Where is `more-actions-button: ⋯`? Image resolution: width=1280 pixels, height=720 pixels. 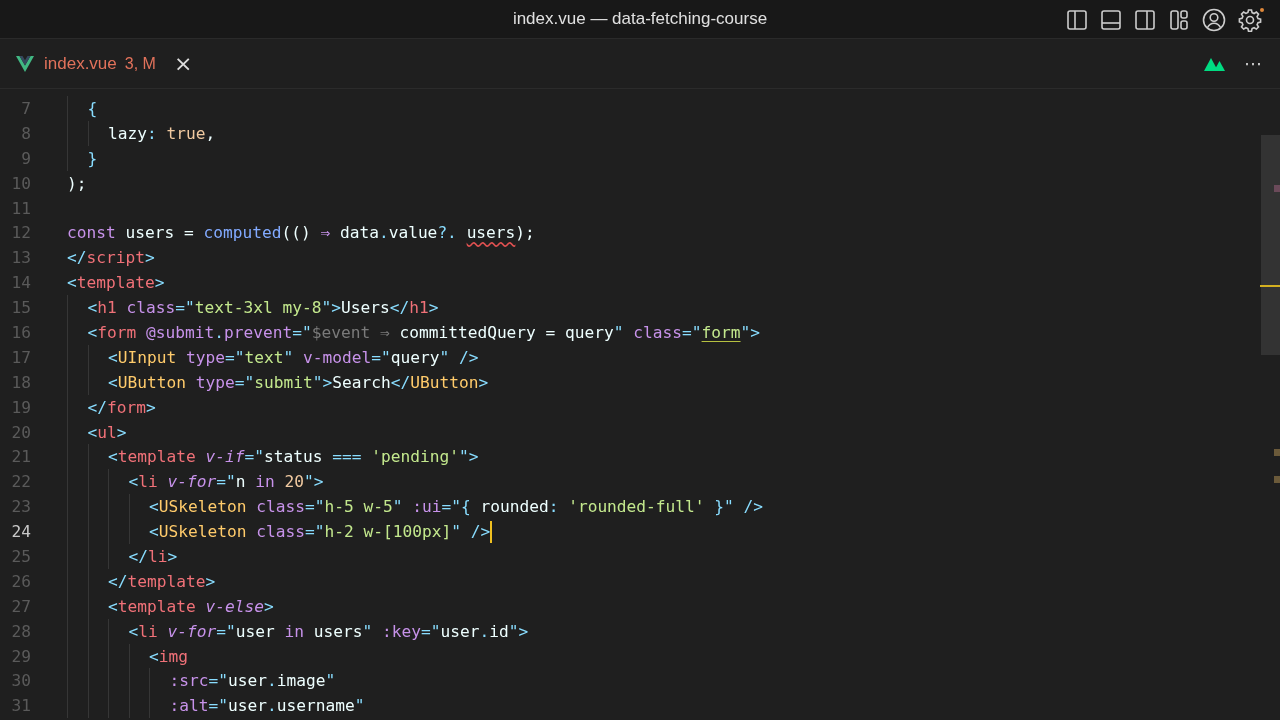 more-actions-button: ⋯ is located at coordinates (1253, 63).